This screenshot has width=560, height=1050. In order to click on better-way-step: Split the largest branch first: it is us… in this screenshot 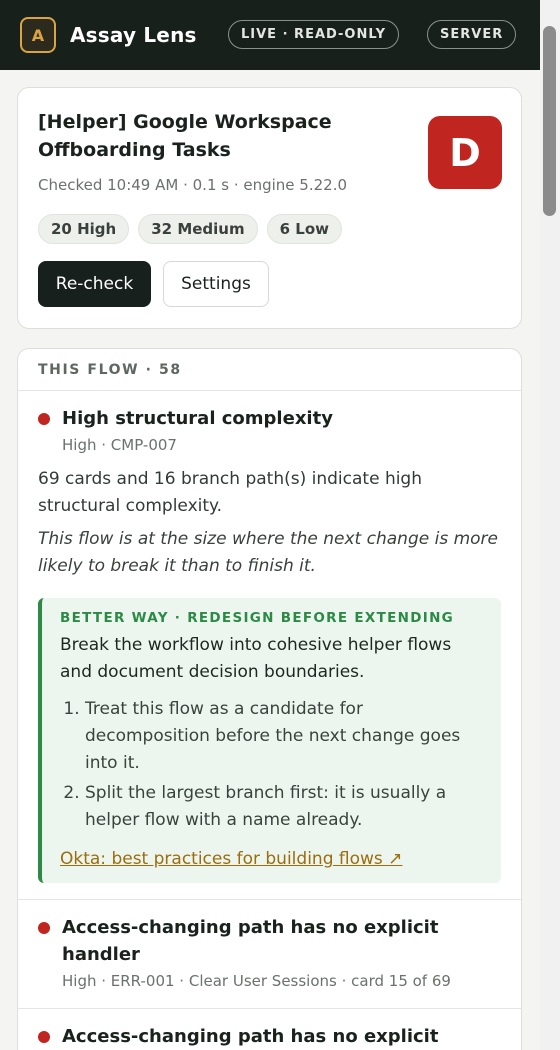, I will do `click(284, 807)`.